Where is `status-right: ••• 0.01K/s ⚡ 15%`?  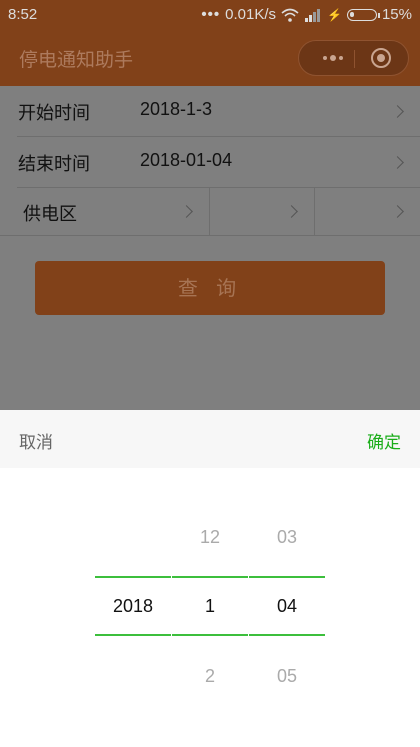 status-right: ••• 0.01K/s ⚡ 15% is located at coordinates (306, 14).